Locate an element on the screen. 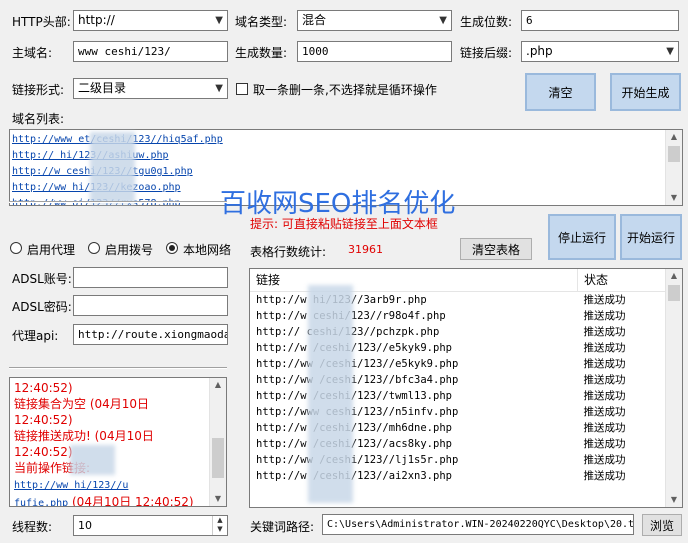 The image size is (688, 543). table-cell-link: http:// ceshi/123//pchzpk.php is located at coordinates (348, 331).